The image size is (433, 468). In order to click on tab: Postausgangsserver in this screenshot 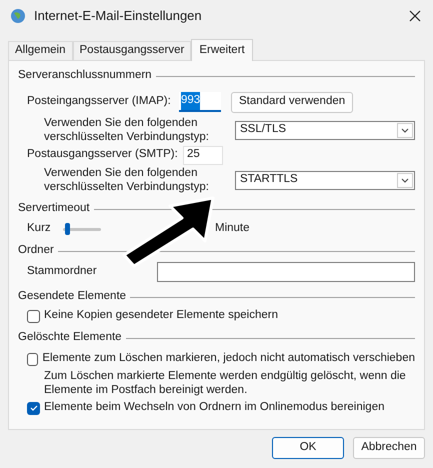, I will do `click(132, 50)`.